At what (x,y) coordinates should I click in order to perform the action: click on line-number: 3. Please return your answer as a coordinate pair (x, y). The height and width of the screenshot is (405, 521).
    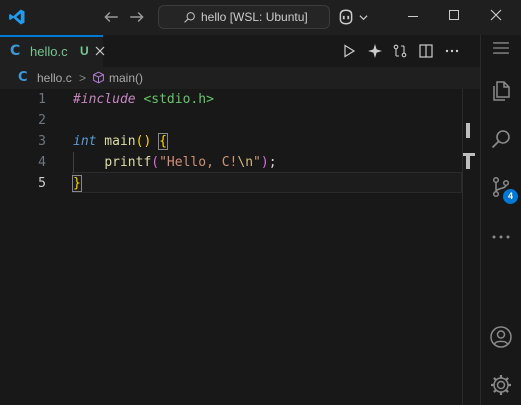
    Looking at the image, I should click on (42, 141).